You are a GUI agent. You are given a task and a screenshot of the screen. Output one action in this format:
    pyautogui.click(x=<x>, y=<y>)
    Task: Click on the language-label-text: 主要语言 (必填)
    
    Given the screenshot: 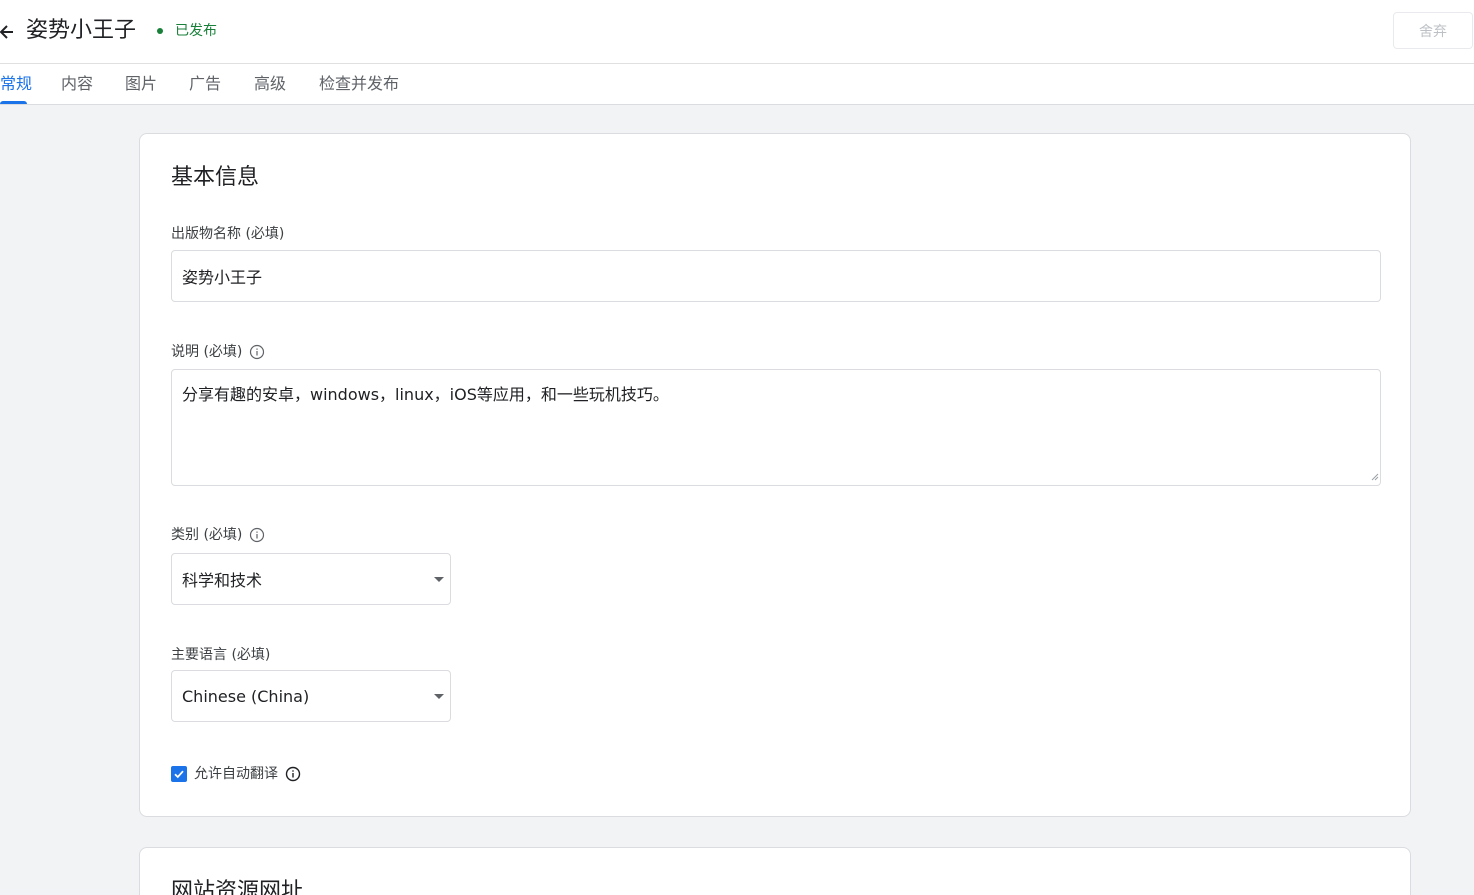 What is the action you would take?
    pyautogui.click(x=221, y=655)
    